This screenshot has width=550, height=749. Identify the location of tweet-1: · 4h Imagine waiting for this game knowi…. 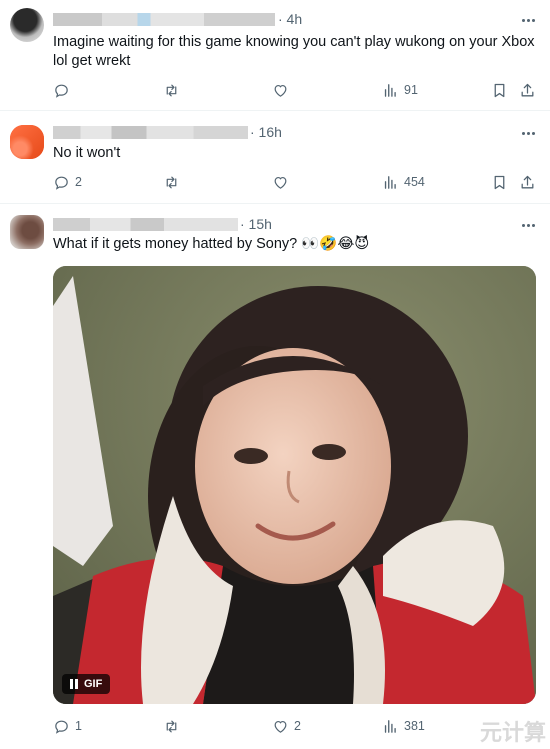
(275, 55).